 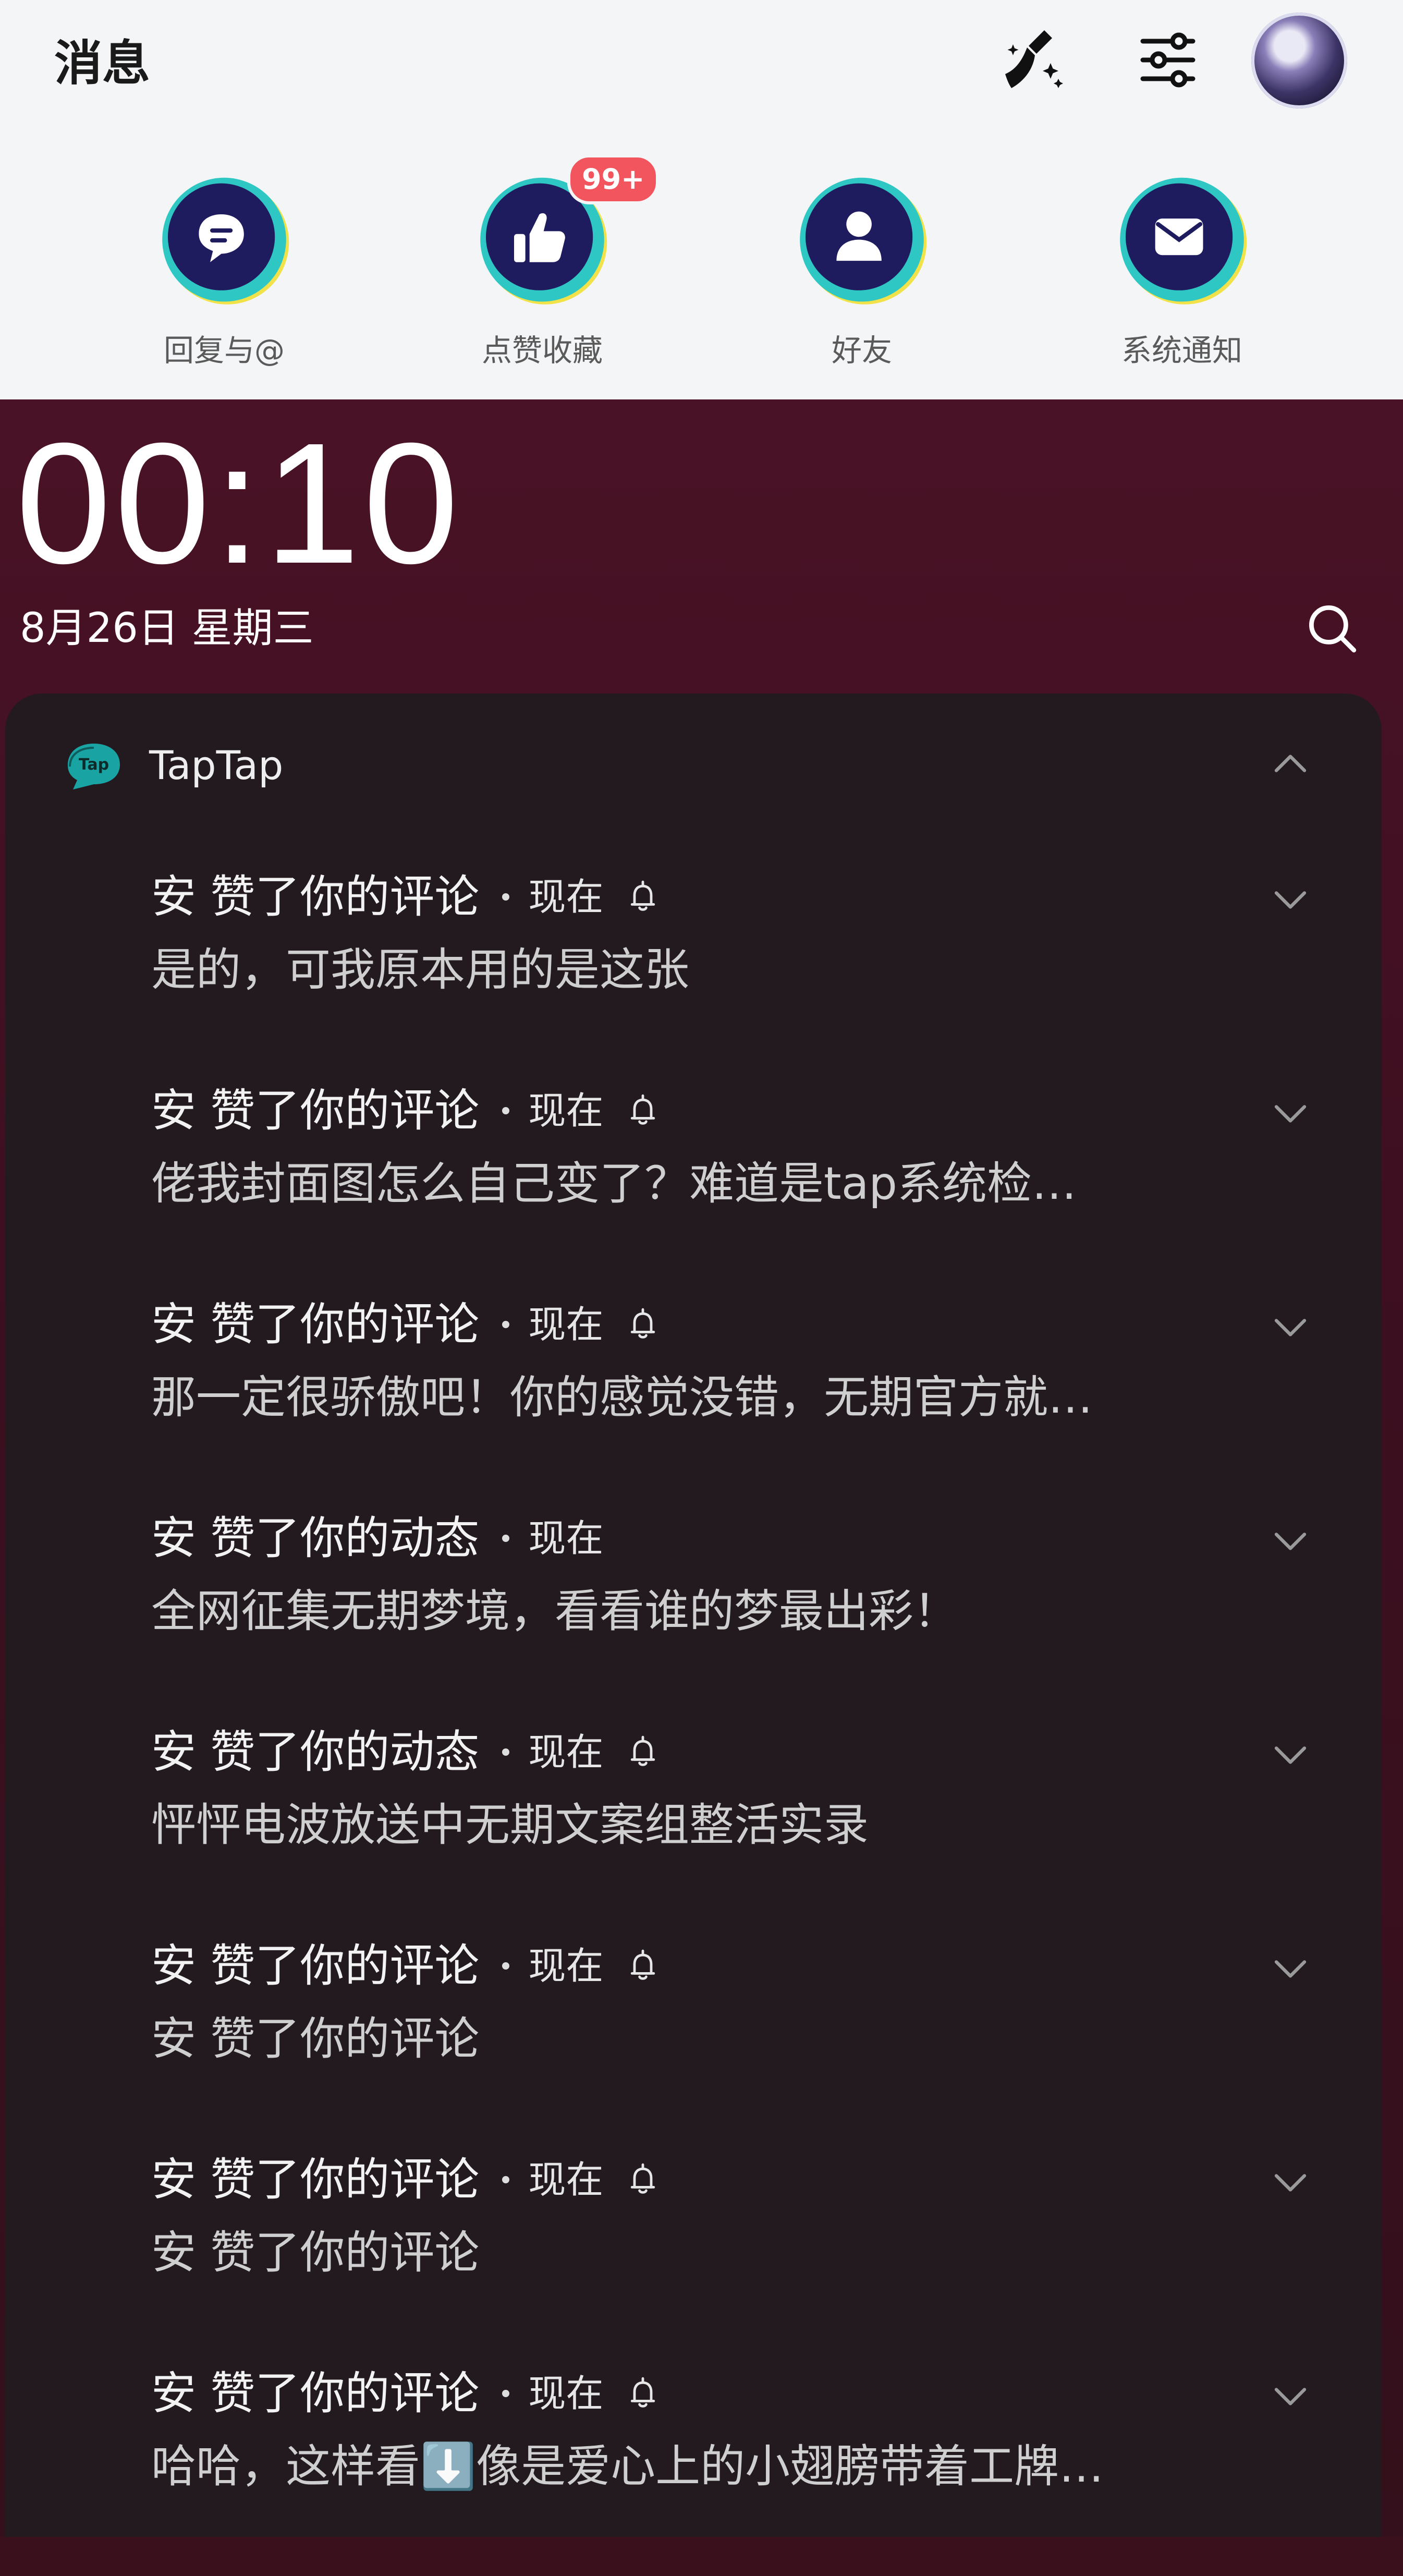 What do you see at coordinates (1035, 60) in the screenshot?
I see `broom-icon` at bounding box center [1035, 60].